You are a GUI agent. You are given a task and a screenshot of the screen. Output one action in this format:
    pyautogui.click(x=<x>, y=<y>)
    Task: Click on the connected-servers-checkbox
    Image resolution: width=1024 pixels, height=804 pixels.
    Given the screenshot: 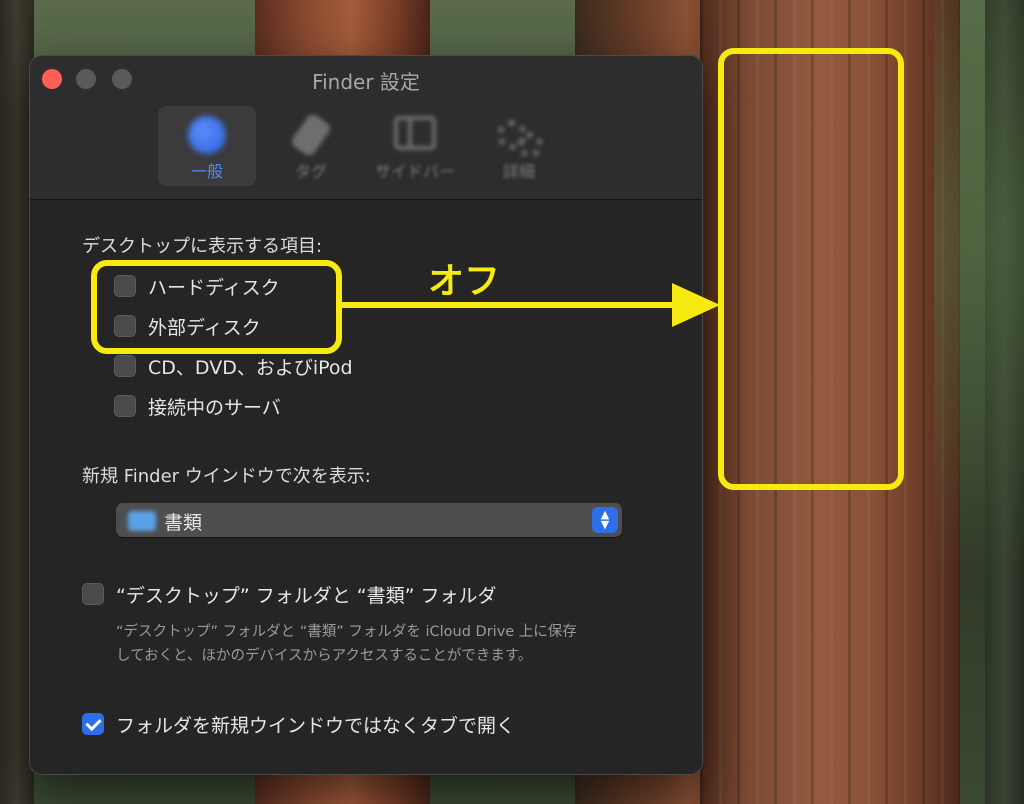 What is the action you would take?
    pyautogui.click(x=125, y=406)
    